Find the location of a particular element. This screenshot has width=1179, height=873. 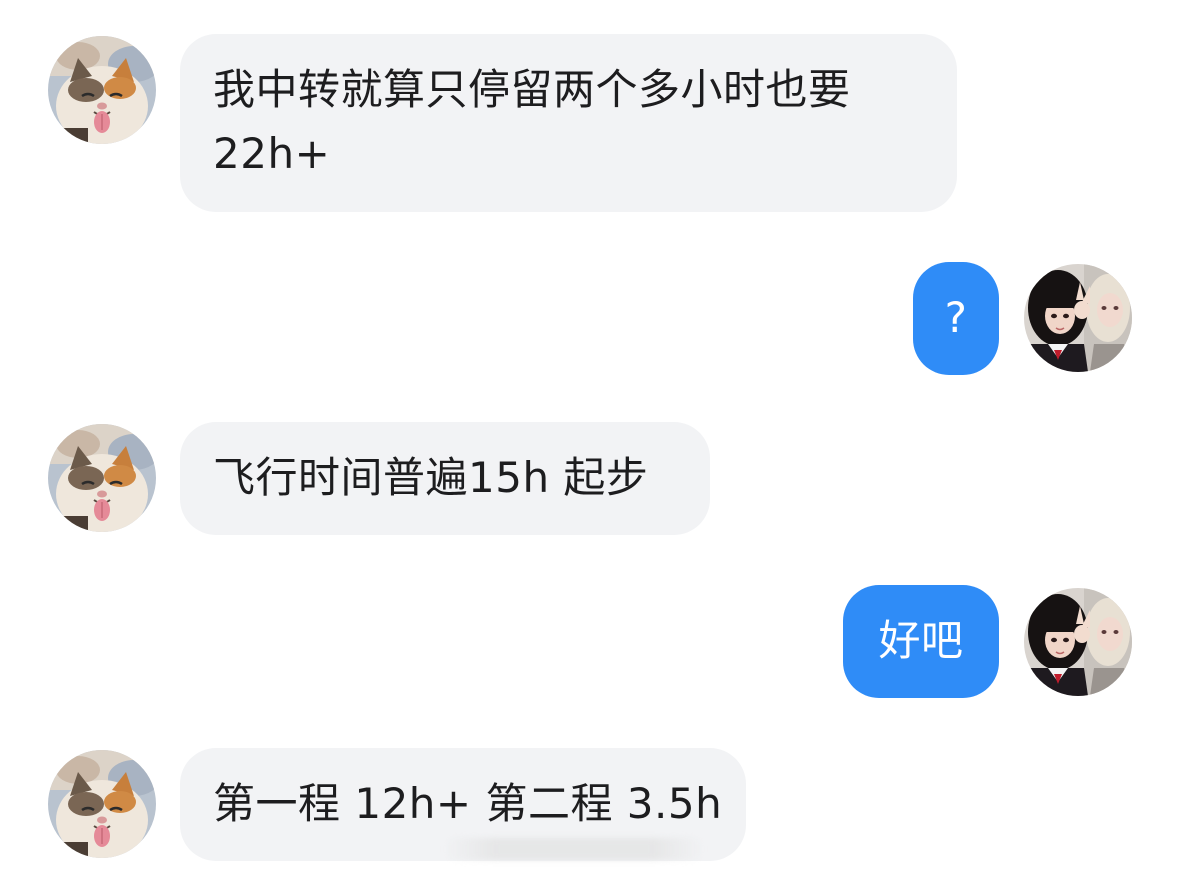

message-text-line: 我中转就算只停留两个多小时也要 is located at coordinates (532, 89).